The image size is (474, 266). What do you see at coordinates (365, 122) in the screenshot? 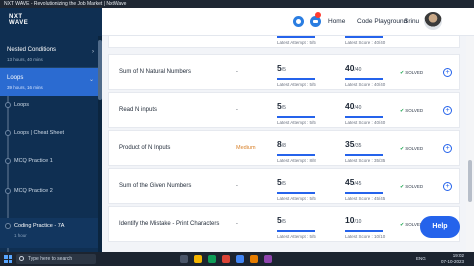
I see `latest-score-text: Latest Score : 40/40` at bounding box center [365, 122].